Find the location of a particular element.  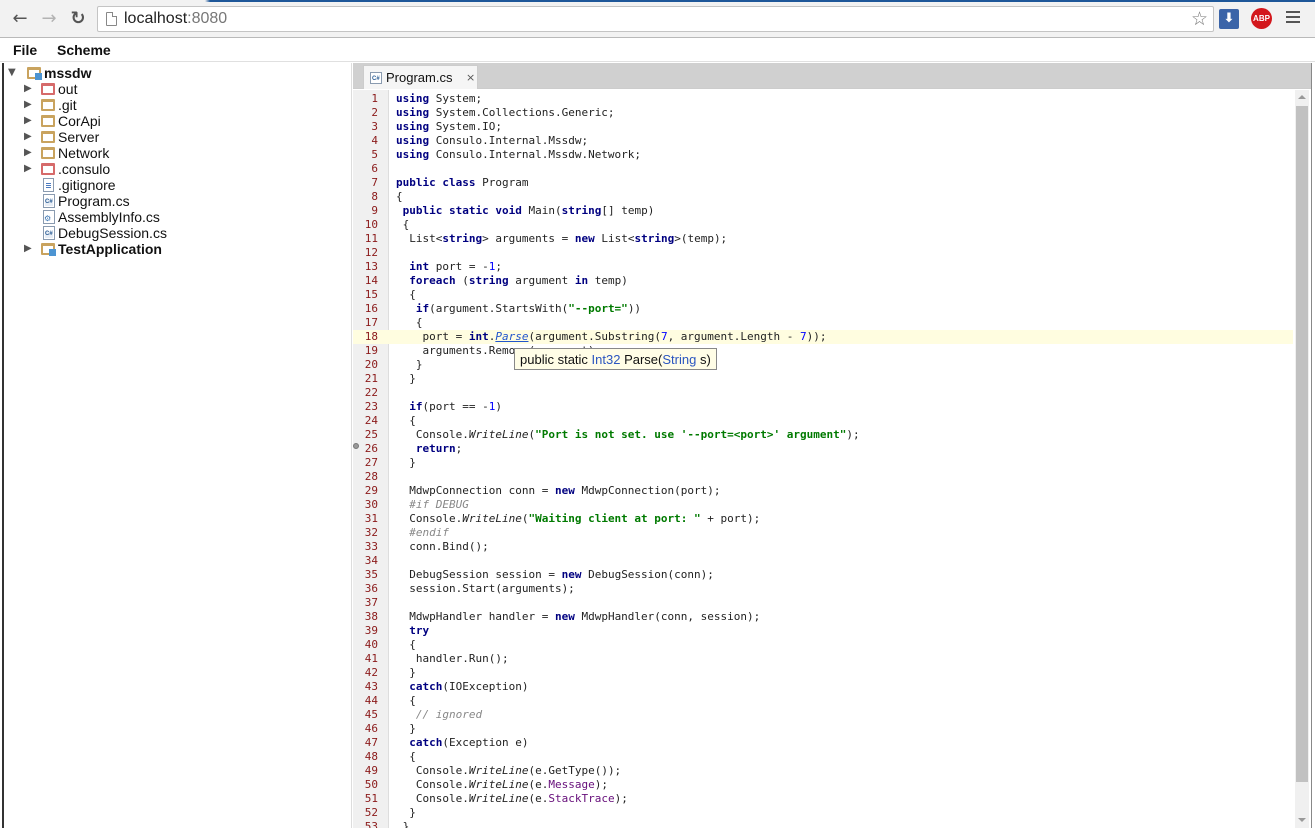

code-line: 41 handler.Run(); is located at coordinates (823, 659).